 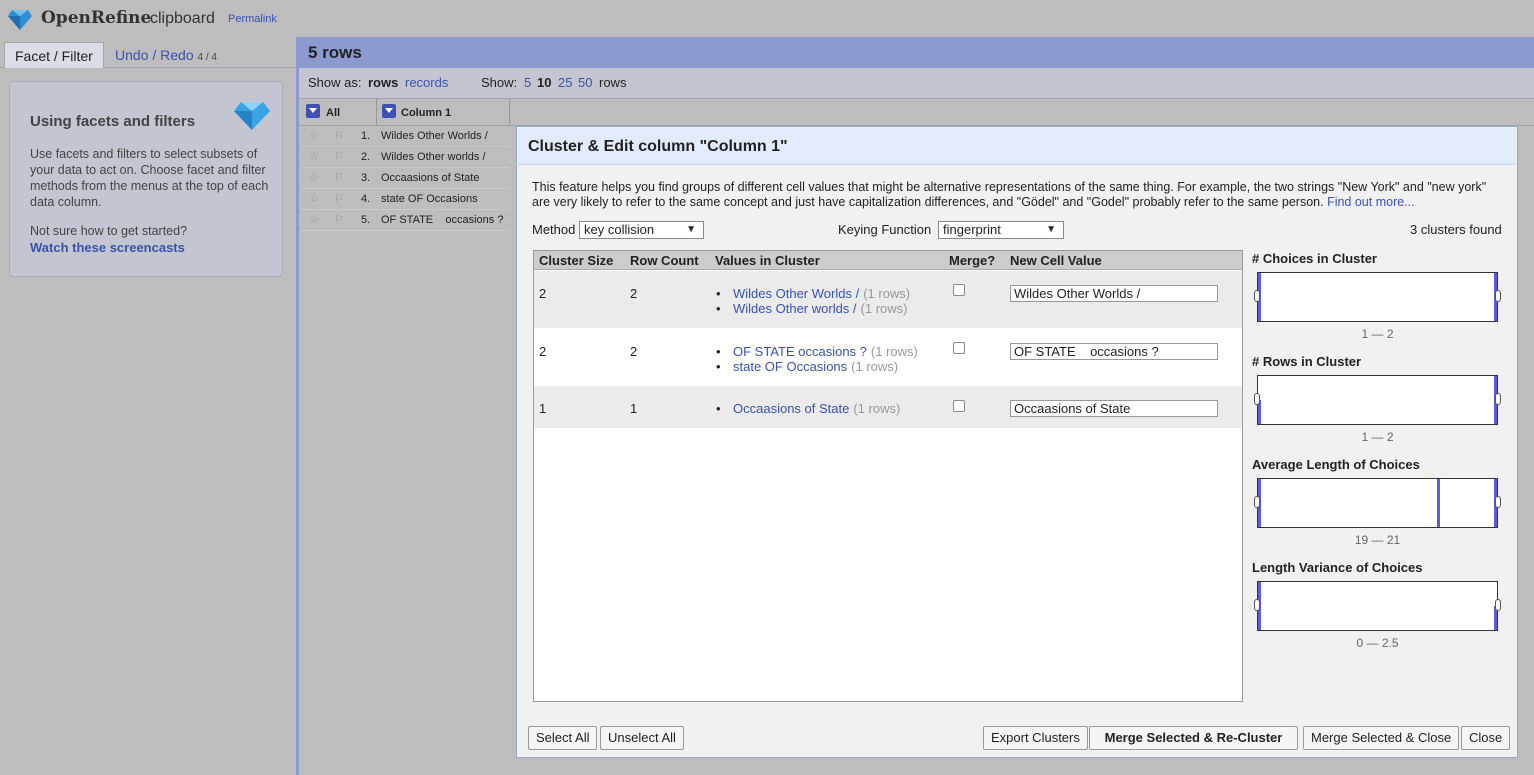 I want to click on dialog-title-bar: Cluster & Edit column "Column 1", so click(x=1017, y=146).